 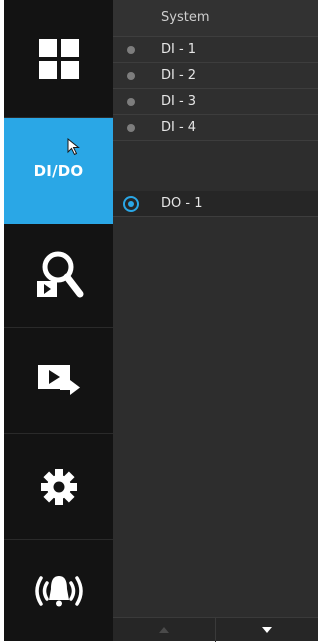 What do you see at coordinates (179, 127) in the screenshot?
I see `channel-label: DI - 4` at bounding box center [179, 127].